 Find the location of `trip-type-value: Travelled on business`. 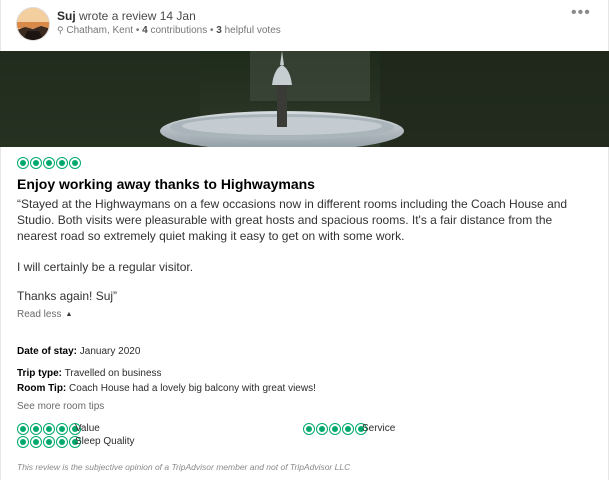

trip-type-value: Travelled on business is located at coordinates (113, 373).